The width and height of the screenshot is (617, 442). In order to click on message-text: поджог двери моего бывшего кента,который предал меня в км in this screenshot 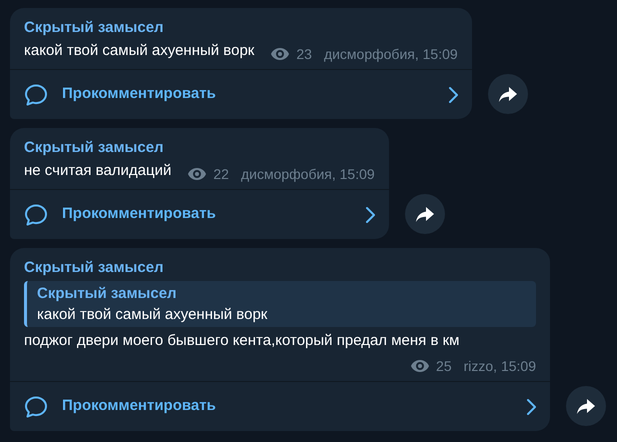, I will do `click(242, 341)`.